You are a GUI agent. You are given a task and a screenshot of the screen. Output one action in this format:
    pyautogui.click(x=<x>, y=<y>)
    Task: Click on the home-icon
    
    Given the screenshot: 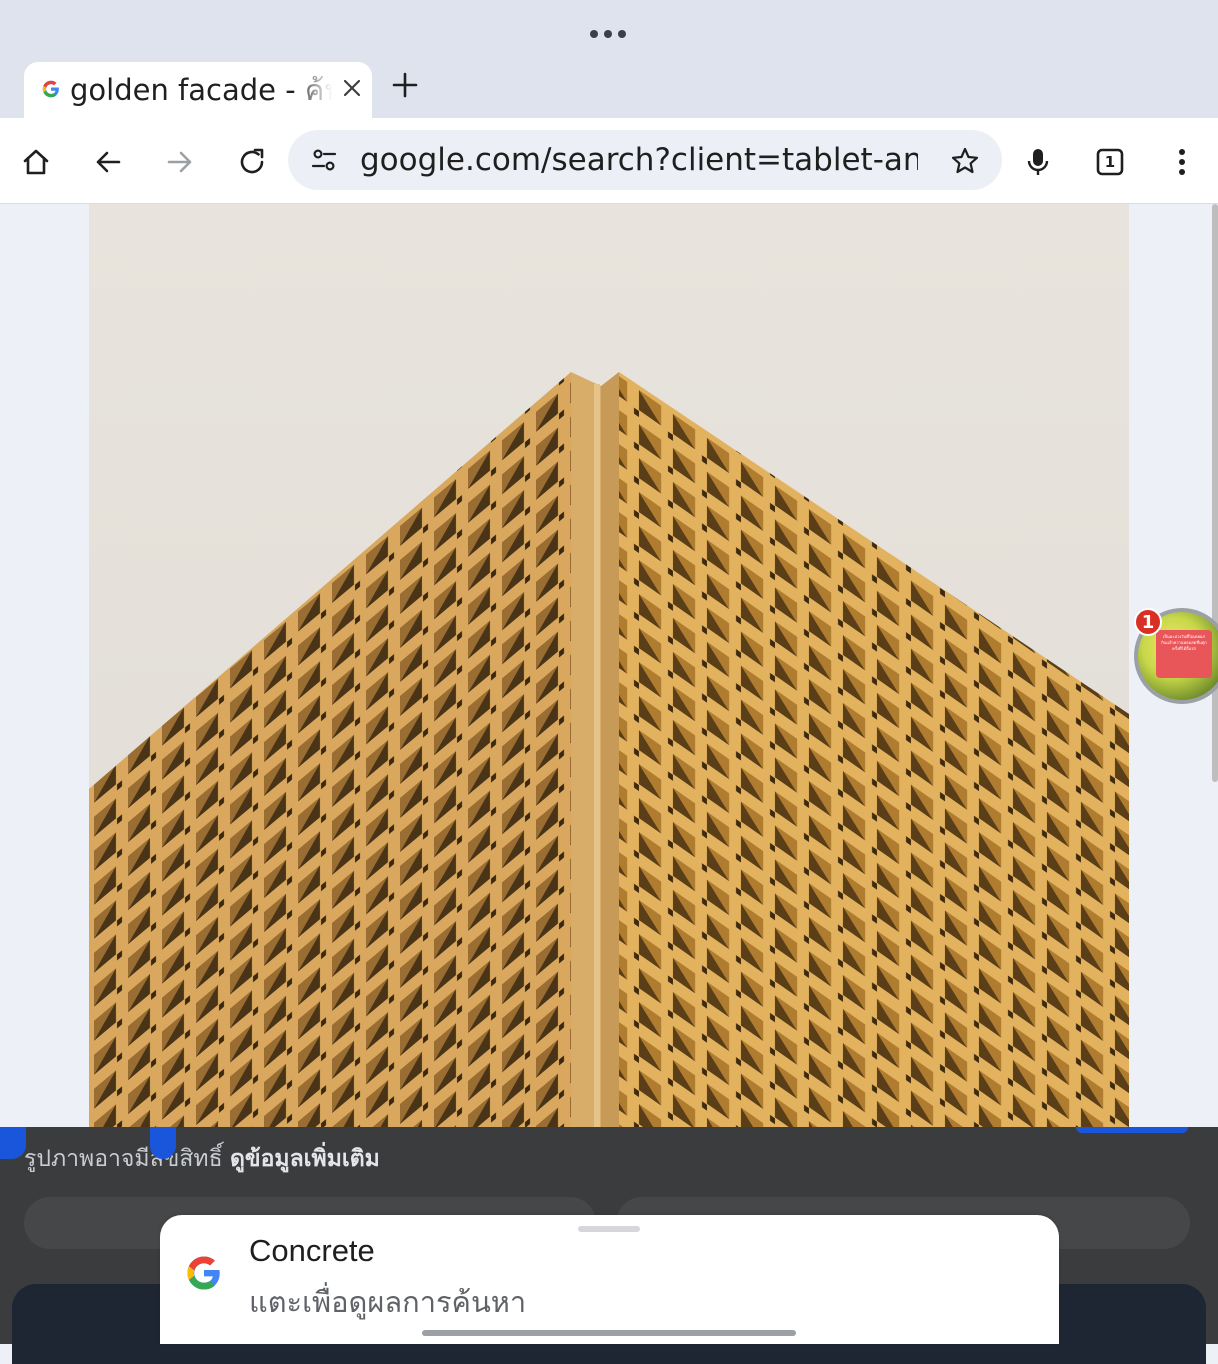 What is the action you would take?
    pyautogui.click(x=36, y=162)
    